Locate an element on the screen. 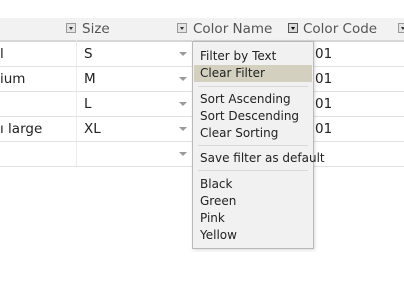 The width and height of the screenshot is (404, 296). color-code-column-header: Color Code is located at coordinates (340, 29).